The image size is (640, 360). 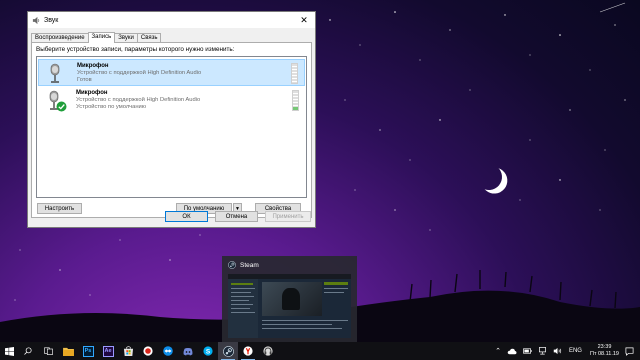 I want to click on audacity-icon, so click(x=268, y=351).